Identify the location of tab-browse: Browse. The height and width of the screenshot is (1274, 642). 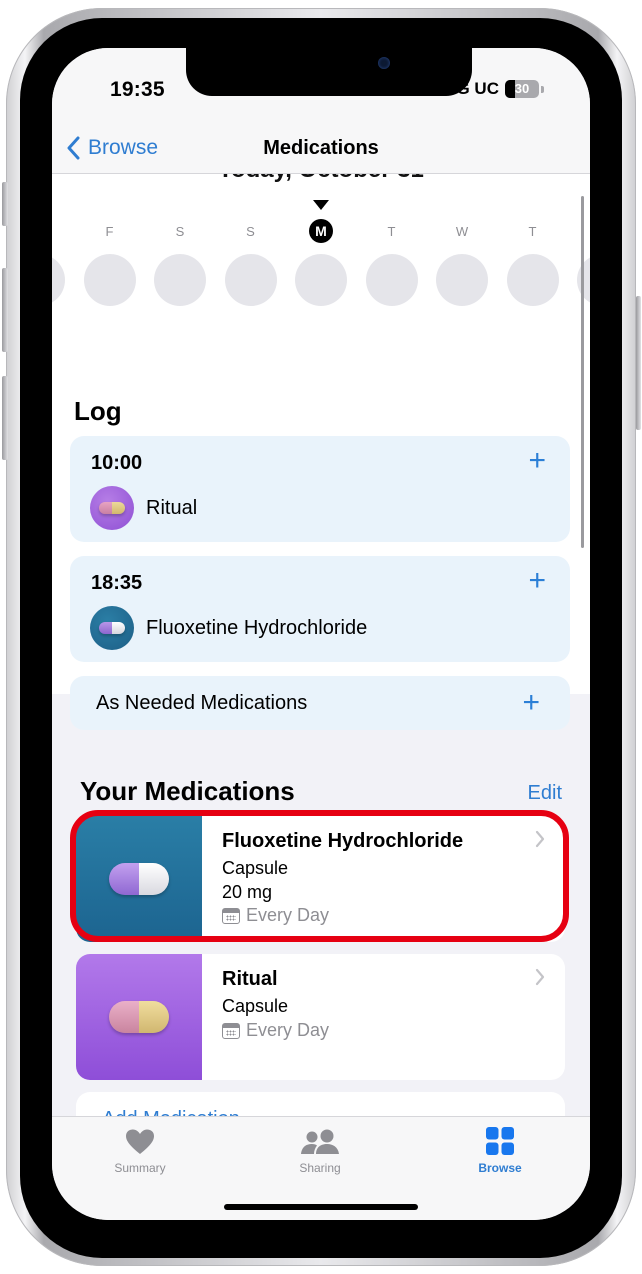
(500, 1151).